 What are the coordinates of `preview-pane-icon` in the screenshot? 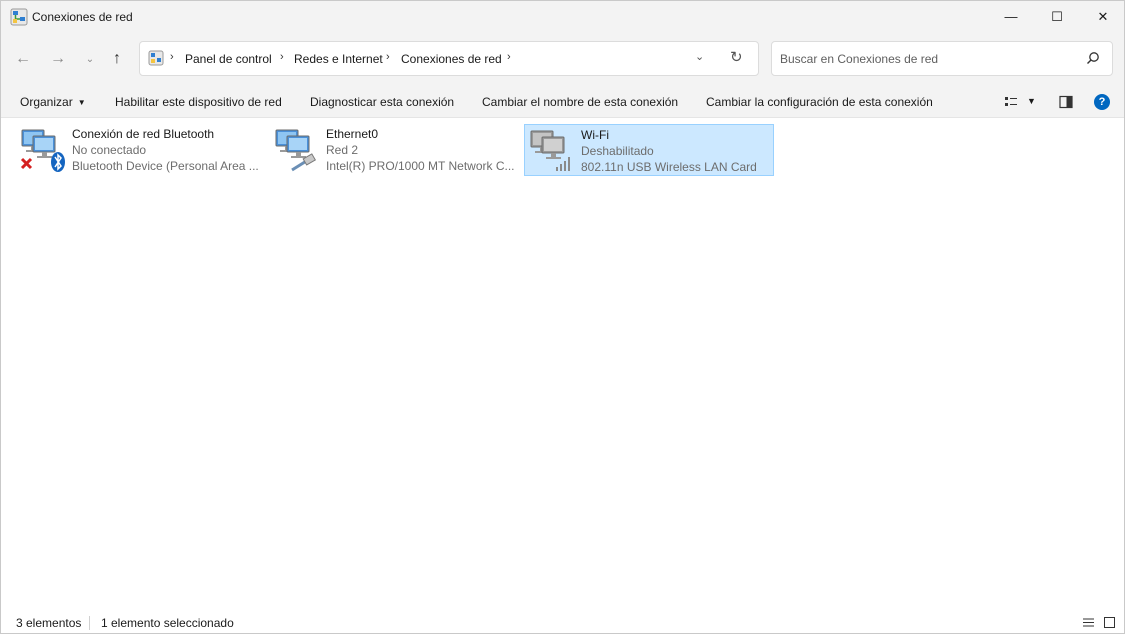 It's located at (1066, 102).